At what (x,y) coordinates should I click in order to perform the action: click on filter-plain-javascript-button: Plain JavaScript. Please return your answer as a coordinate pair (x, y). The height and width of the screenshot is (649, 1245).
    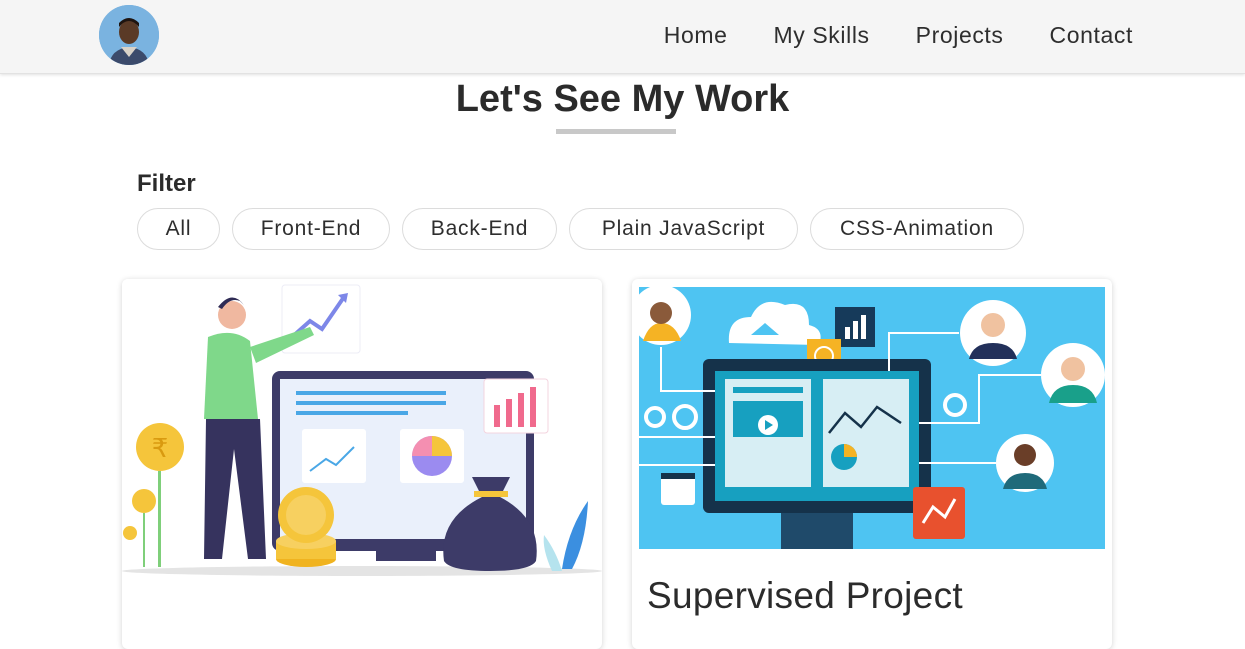
    Looking at the image, I should click on (683, 229).